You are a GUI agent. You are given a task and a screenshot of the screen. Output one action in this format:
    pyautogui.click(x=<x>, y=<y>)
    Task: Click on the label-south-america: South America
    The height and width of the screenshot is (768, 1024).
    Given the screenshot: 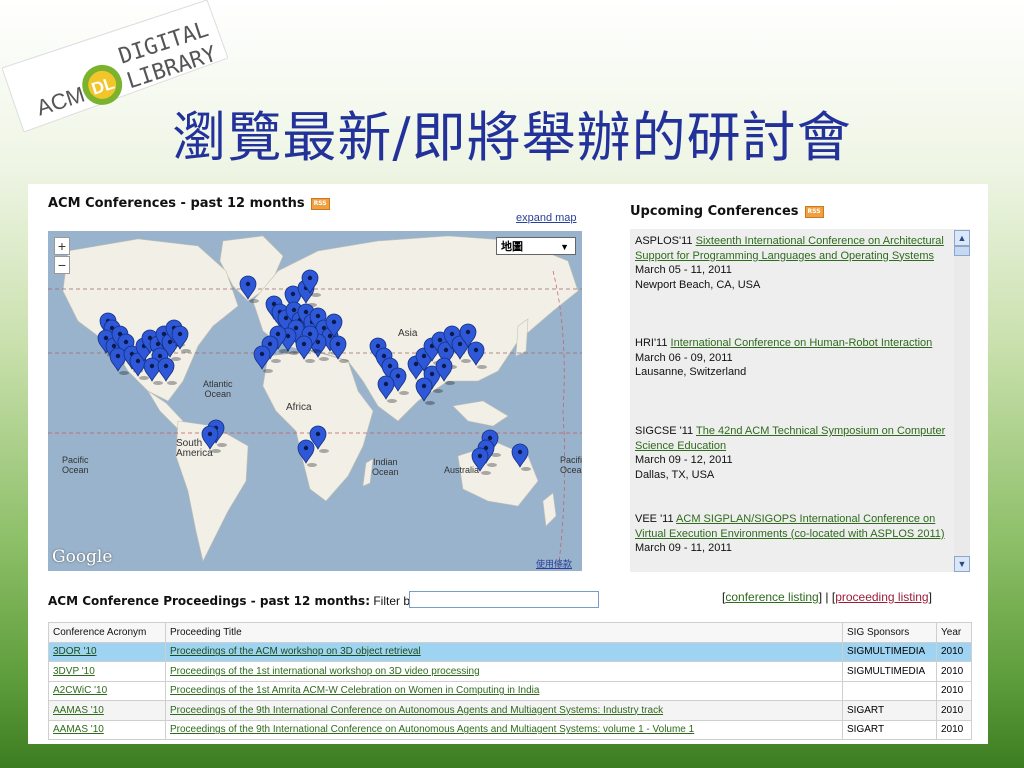 What is the action you would take?
    pyautogui.click(x=194, y=448)
    